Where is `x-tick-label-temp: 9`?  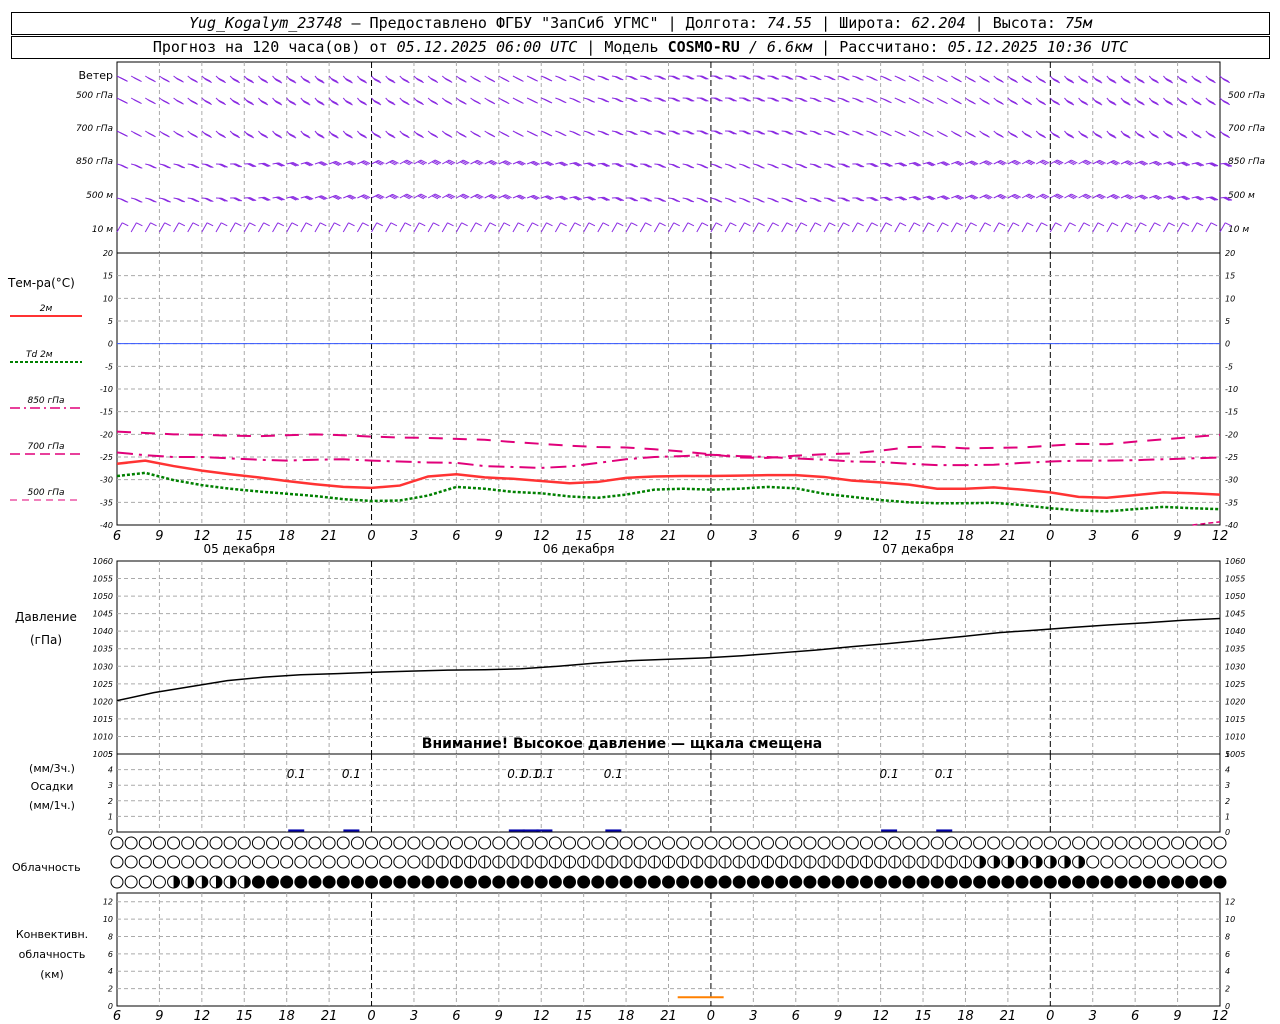 x-tick-label-temp: 9 is located at coordinates (838, 536).